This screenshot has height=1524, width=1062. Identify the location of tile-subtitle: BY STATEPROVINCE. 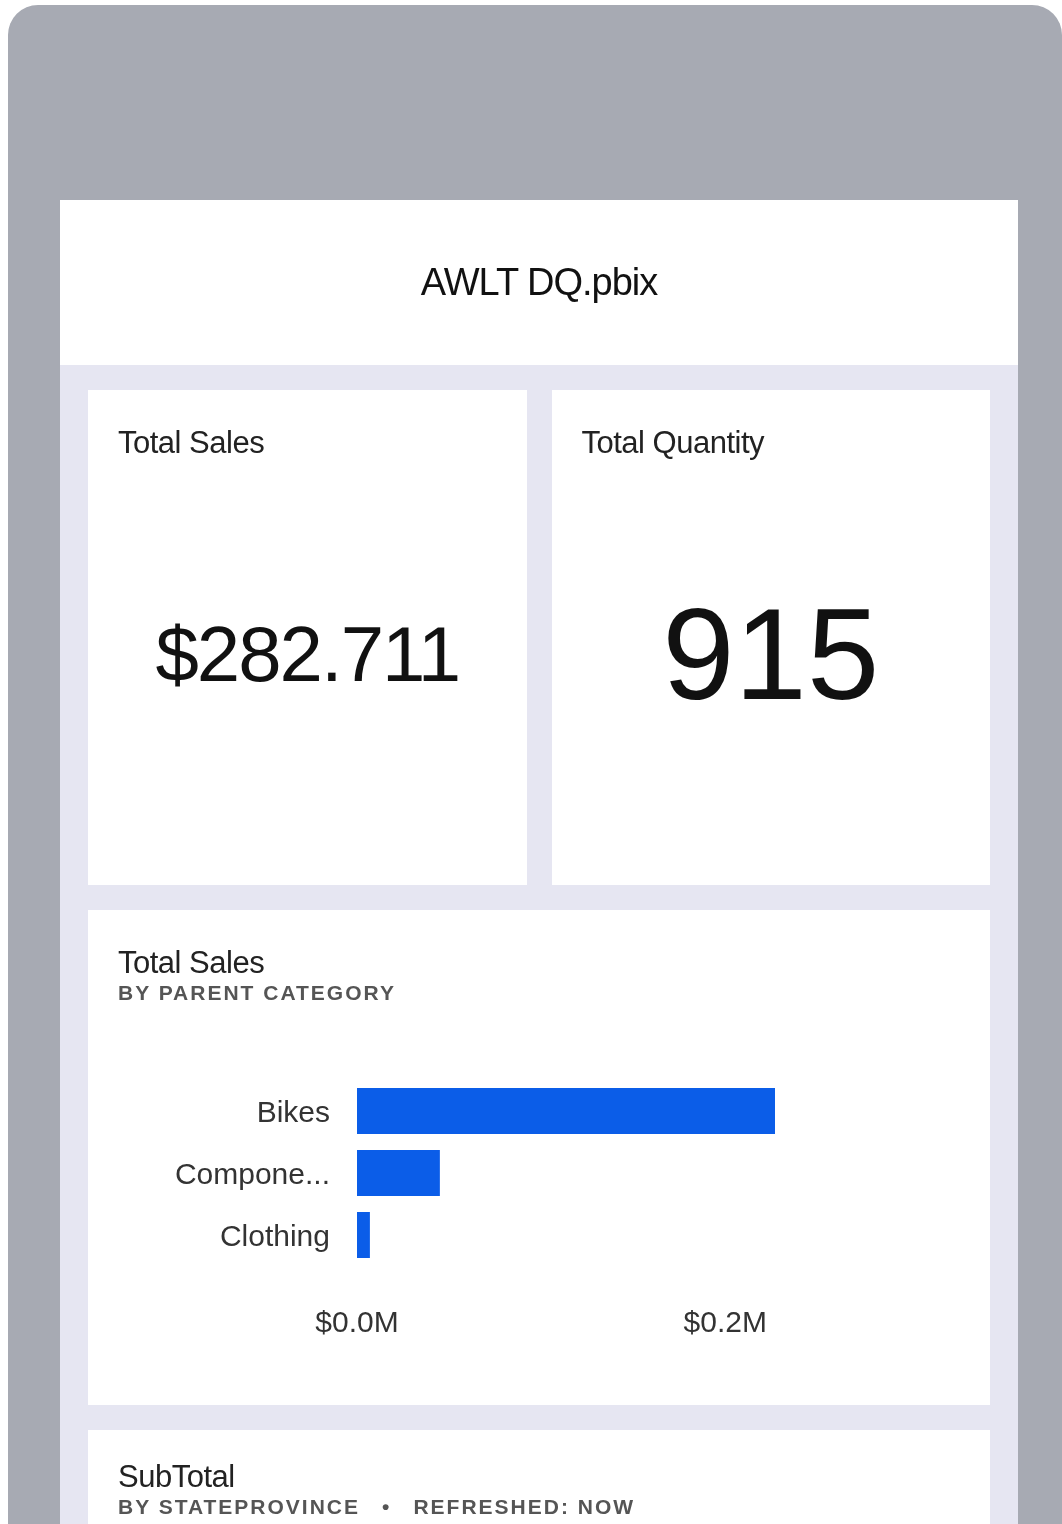
(239, 1507).